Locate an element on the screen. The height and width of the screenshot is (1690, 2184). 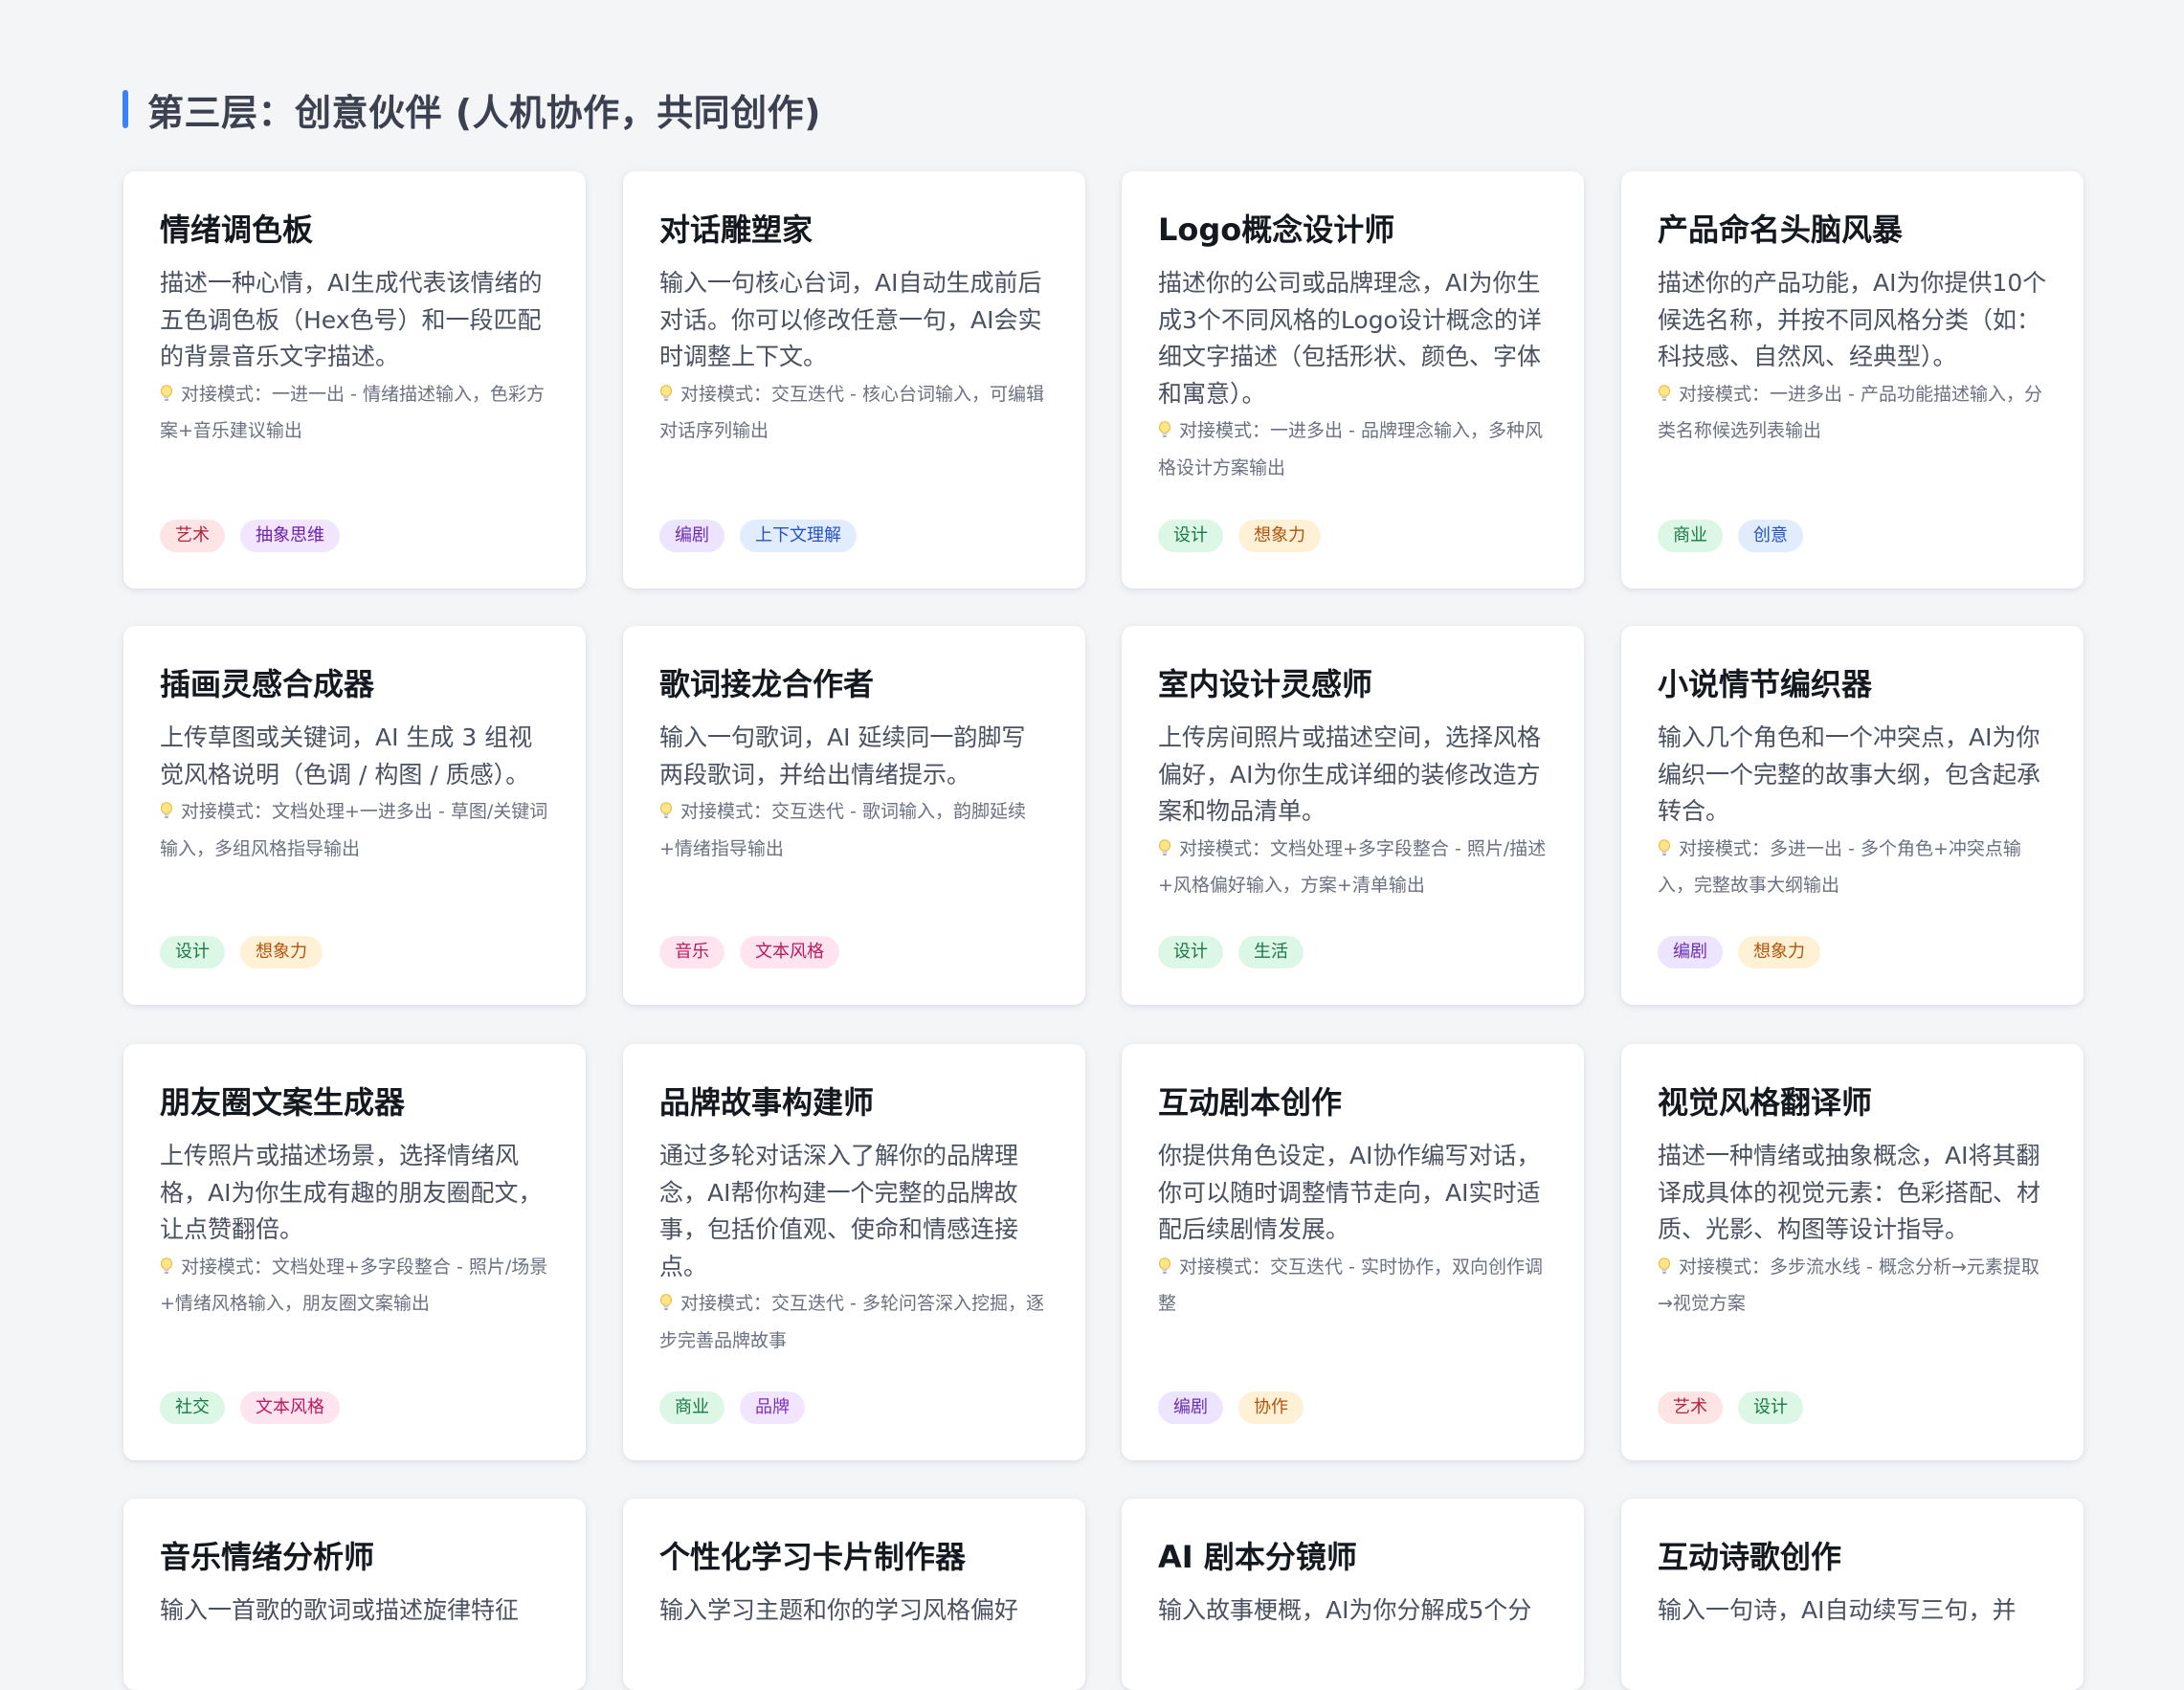
card-description: 输入几个角色和一个冲突点，AI为你编织一个完整的故事大纲，包含起承转合。 is located at coordinates (1850, 774).